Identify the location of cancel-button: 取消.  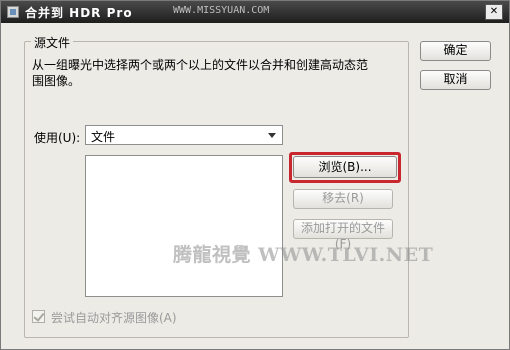
(455, 80).